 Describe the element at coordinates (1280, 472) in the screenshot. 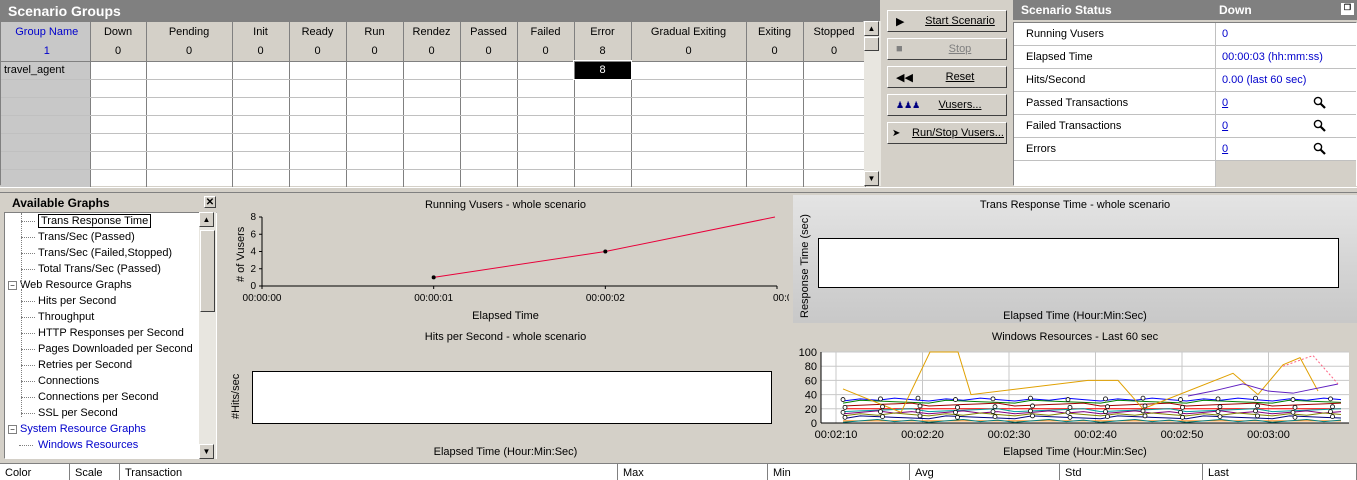

I see `legend-column-header: Last` at that location.